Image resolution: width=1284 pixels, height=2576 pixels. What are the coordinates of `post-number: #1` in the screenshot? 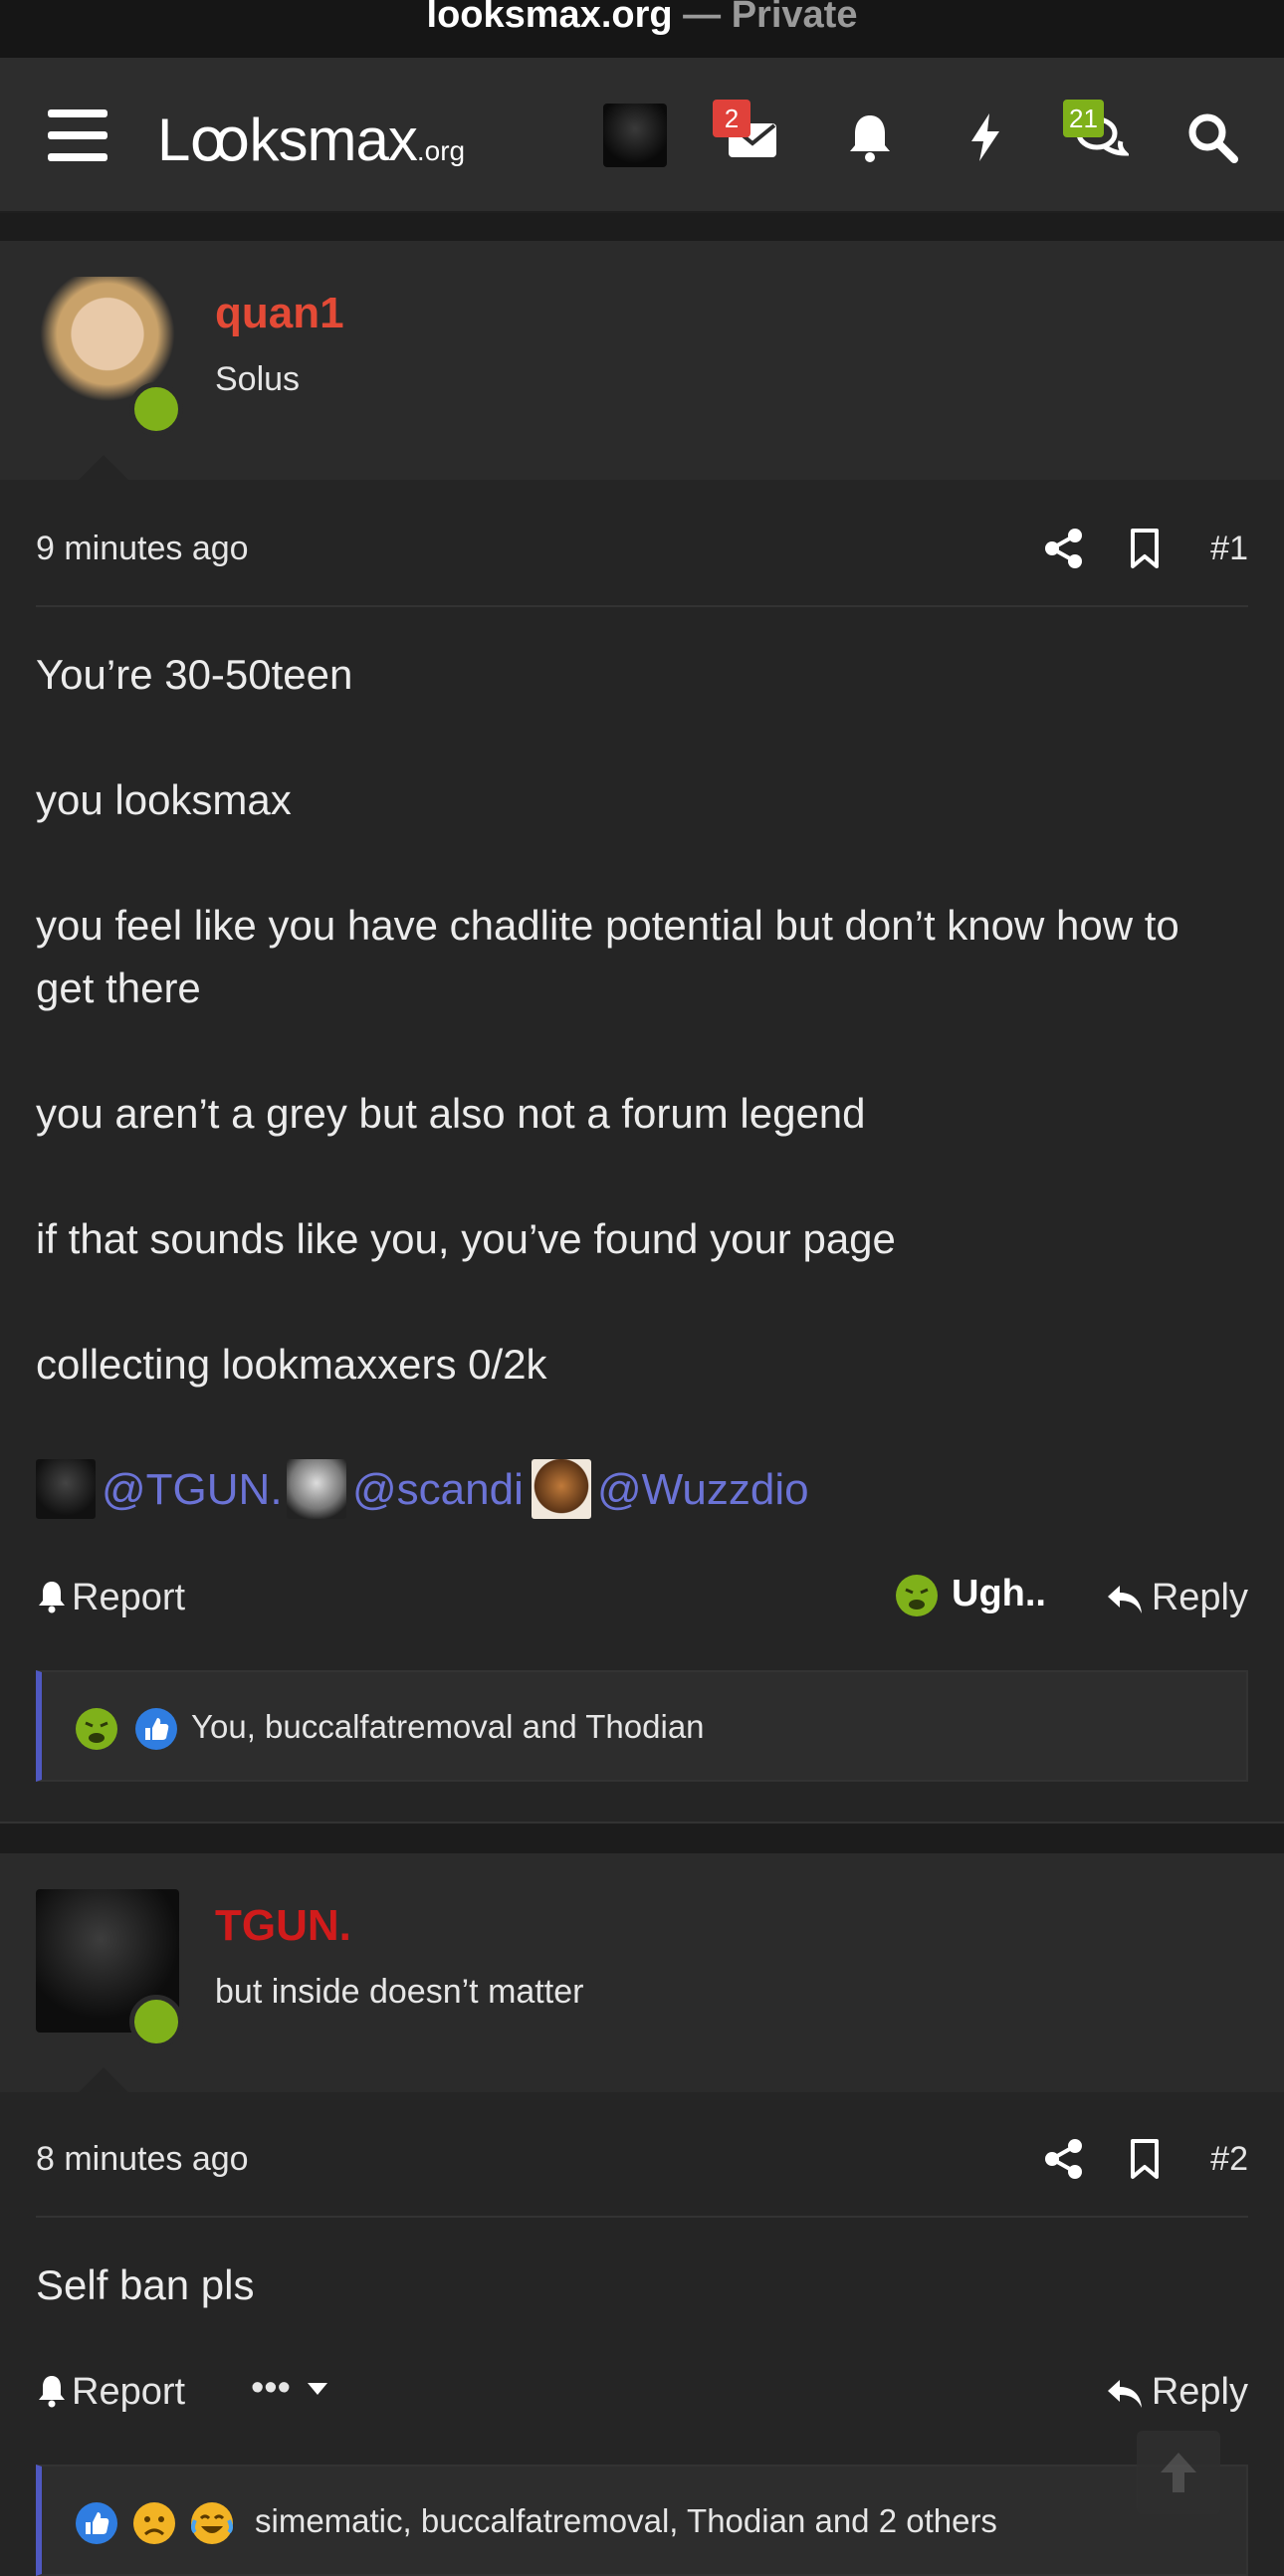 It's located at (1229, 549).